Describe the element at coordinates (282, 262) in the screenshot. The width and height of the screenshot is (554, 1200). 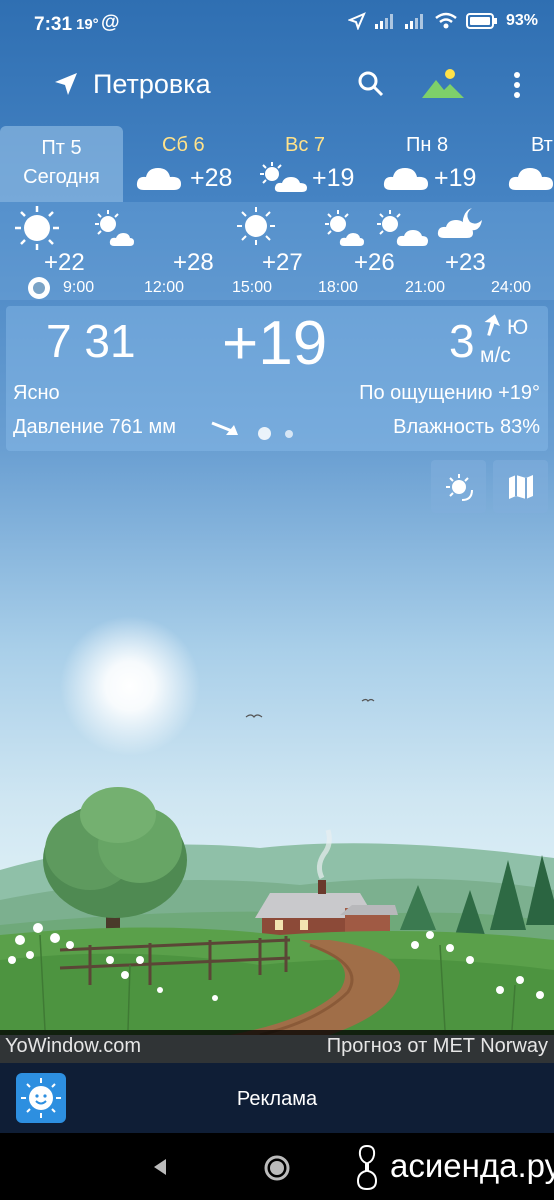
I see `hour-temperature: +27` at that location.